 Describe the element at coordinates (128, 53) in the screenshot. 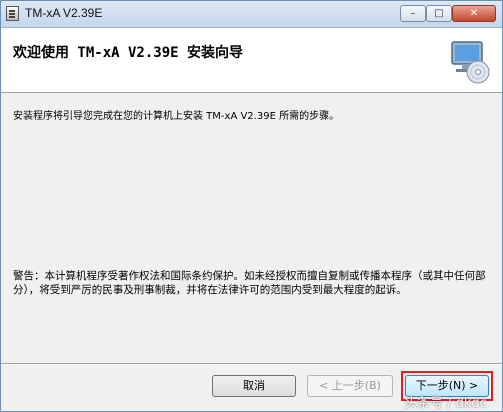

I see `wizard-heading: 欢迎使用 TM-xA V2.39E 安装向导` at that location.